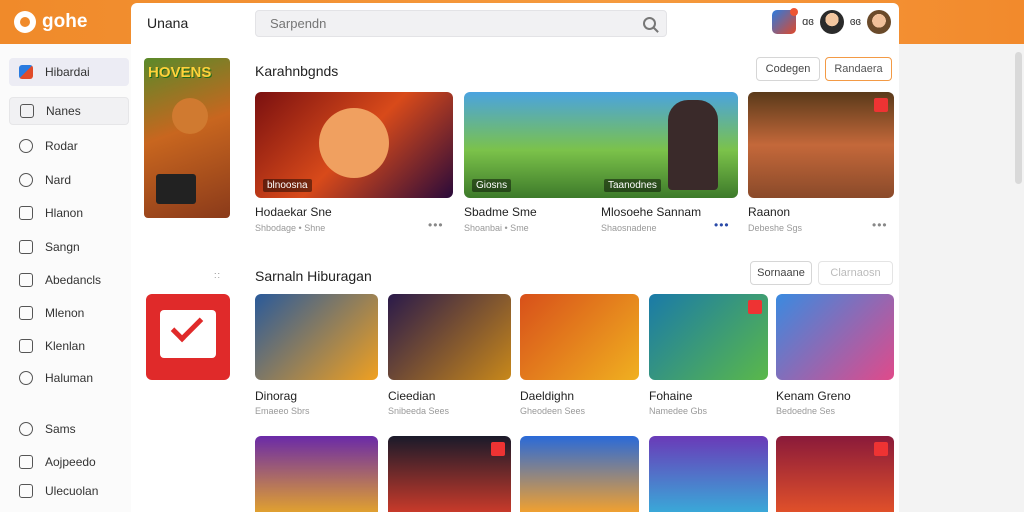 This screenshot has height=512, width=1024. Describe the element at coordinates (411, 396) in the screenshot. I see `game-title: Cieedian` at that location.